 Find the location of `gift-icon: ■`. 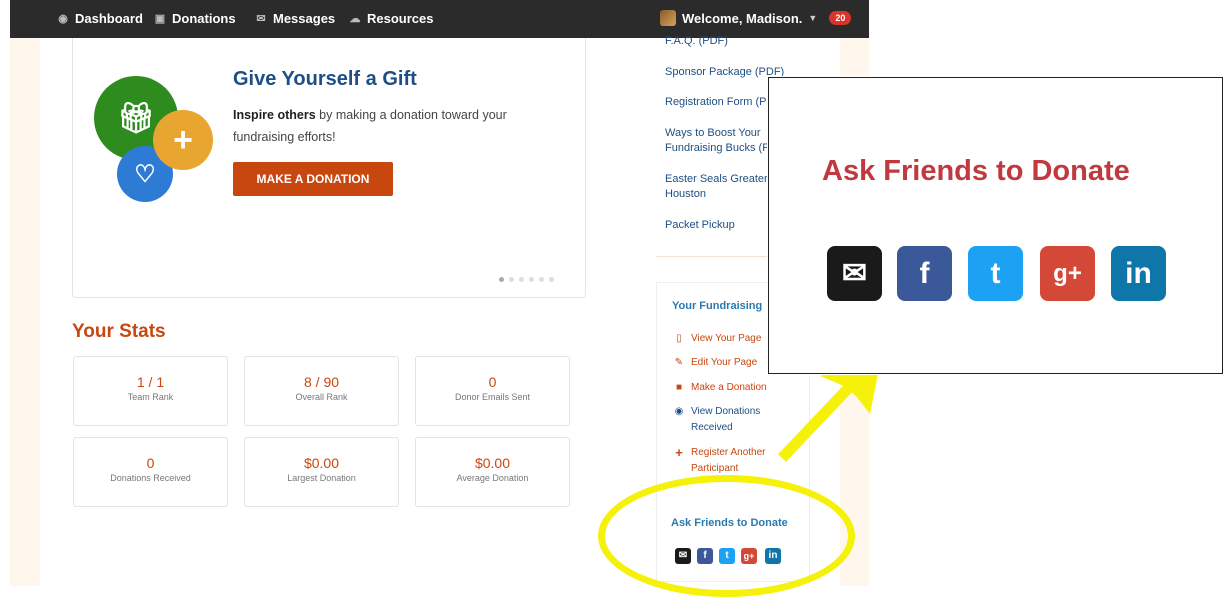

gift-icon: ■ is located at coordinates (679, 387).